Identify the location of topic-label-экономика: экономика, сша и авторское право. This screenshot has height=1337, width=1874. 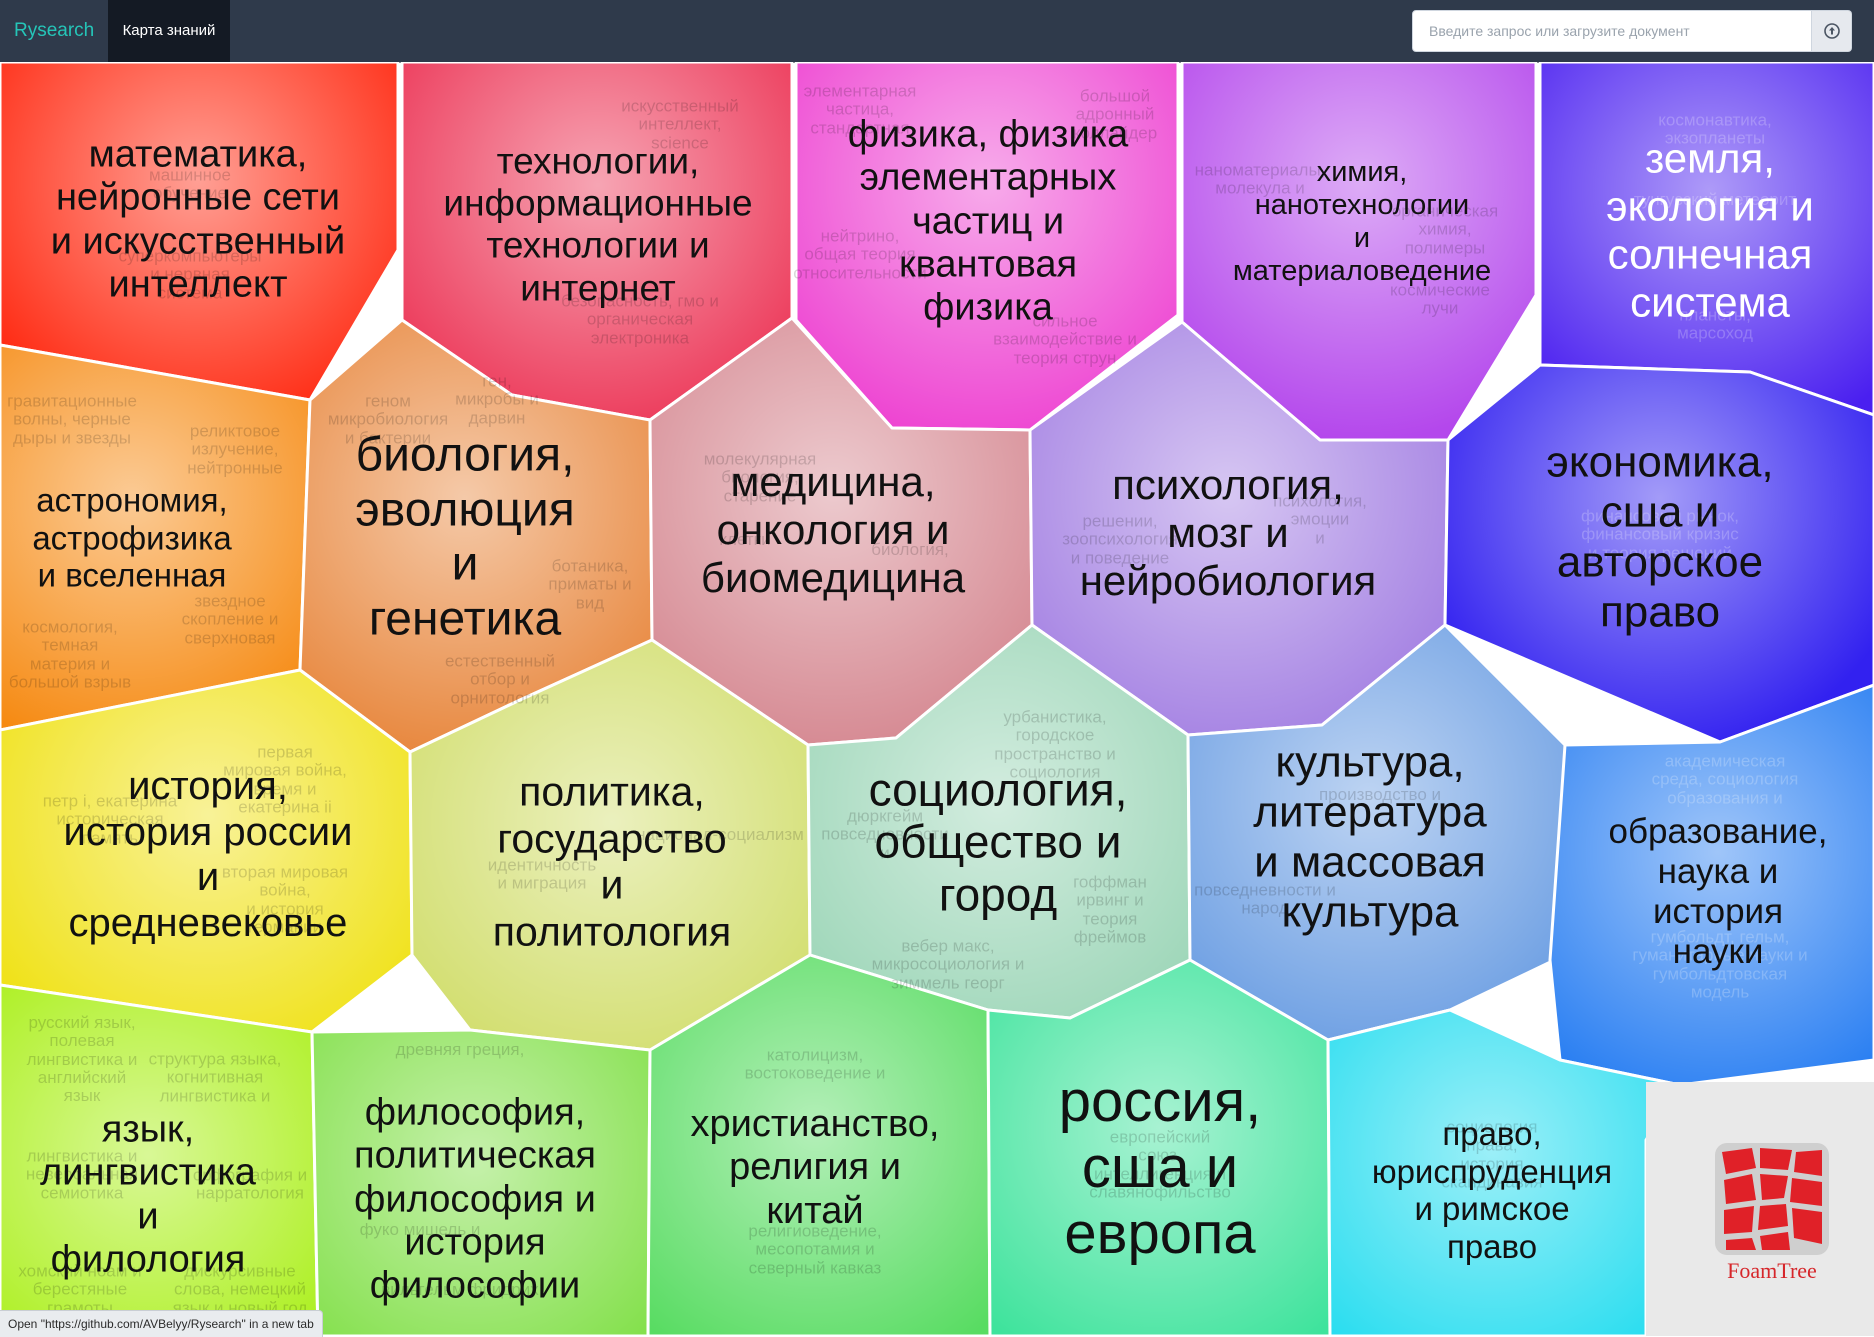
(1659, 538).